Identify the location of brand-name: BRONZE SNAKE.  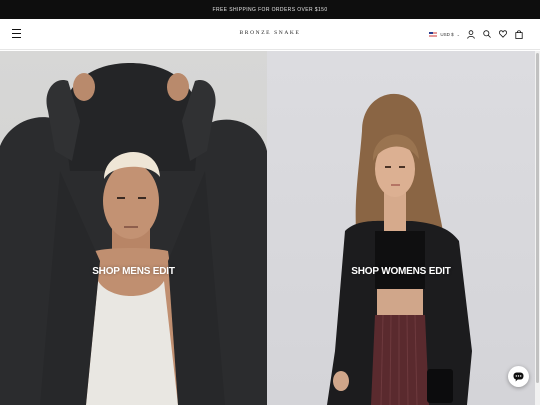
(270, 33).